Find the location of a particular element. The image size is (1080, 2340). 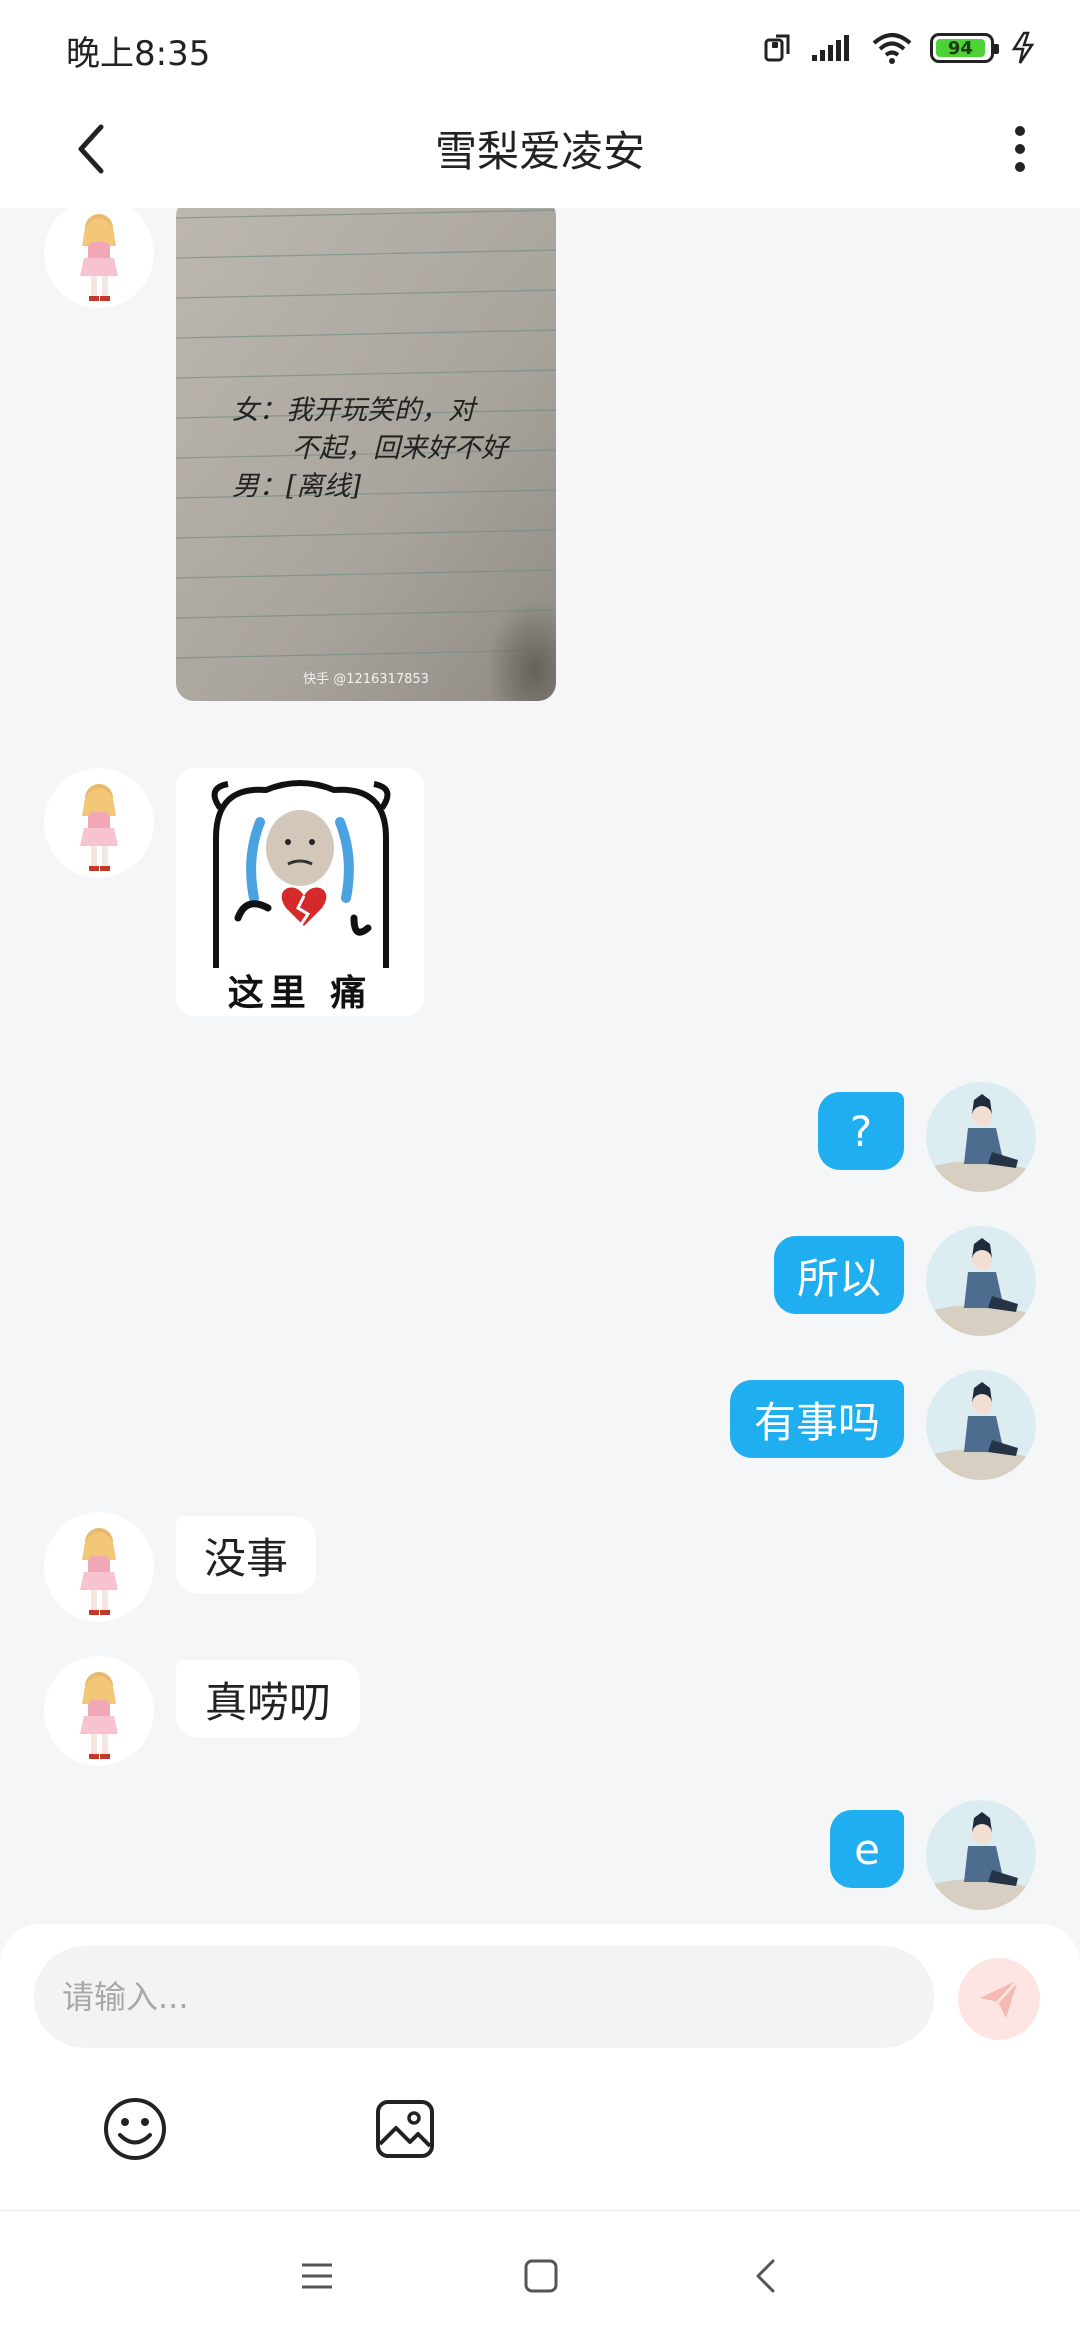

smiley-icon is located at coordinates (135, 2129).